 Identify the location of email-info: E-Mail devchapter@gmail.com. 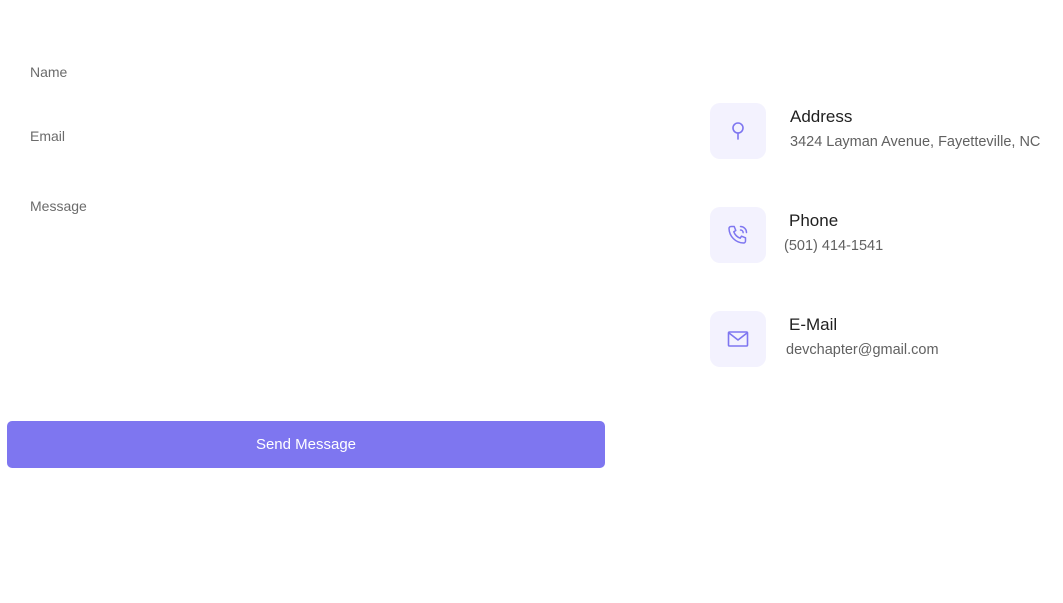
(885, 339).